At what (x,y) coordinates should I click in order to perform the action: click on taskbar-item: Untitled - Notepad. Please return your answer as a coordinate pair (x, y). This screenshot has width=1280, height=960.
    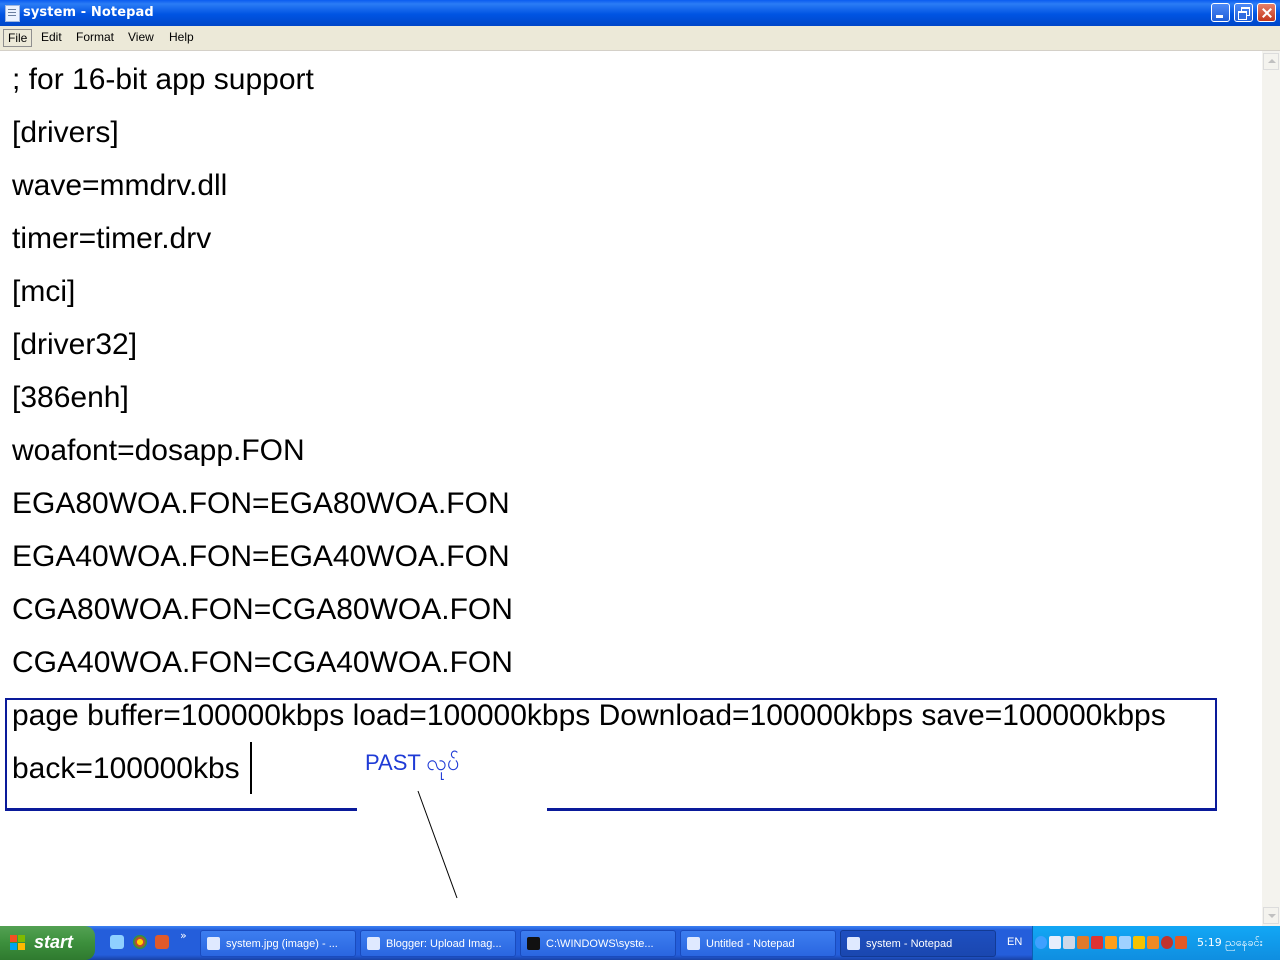
    Looking at the image, I should click on (758, 943).